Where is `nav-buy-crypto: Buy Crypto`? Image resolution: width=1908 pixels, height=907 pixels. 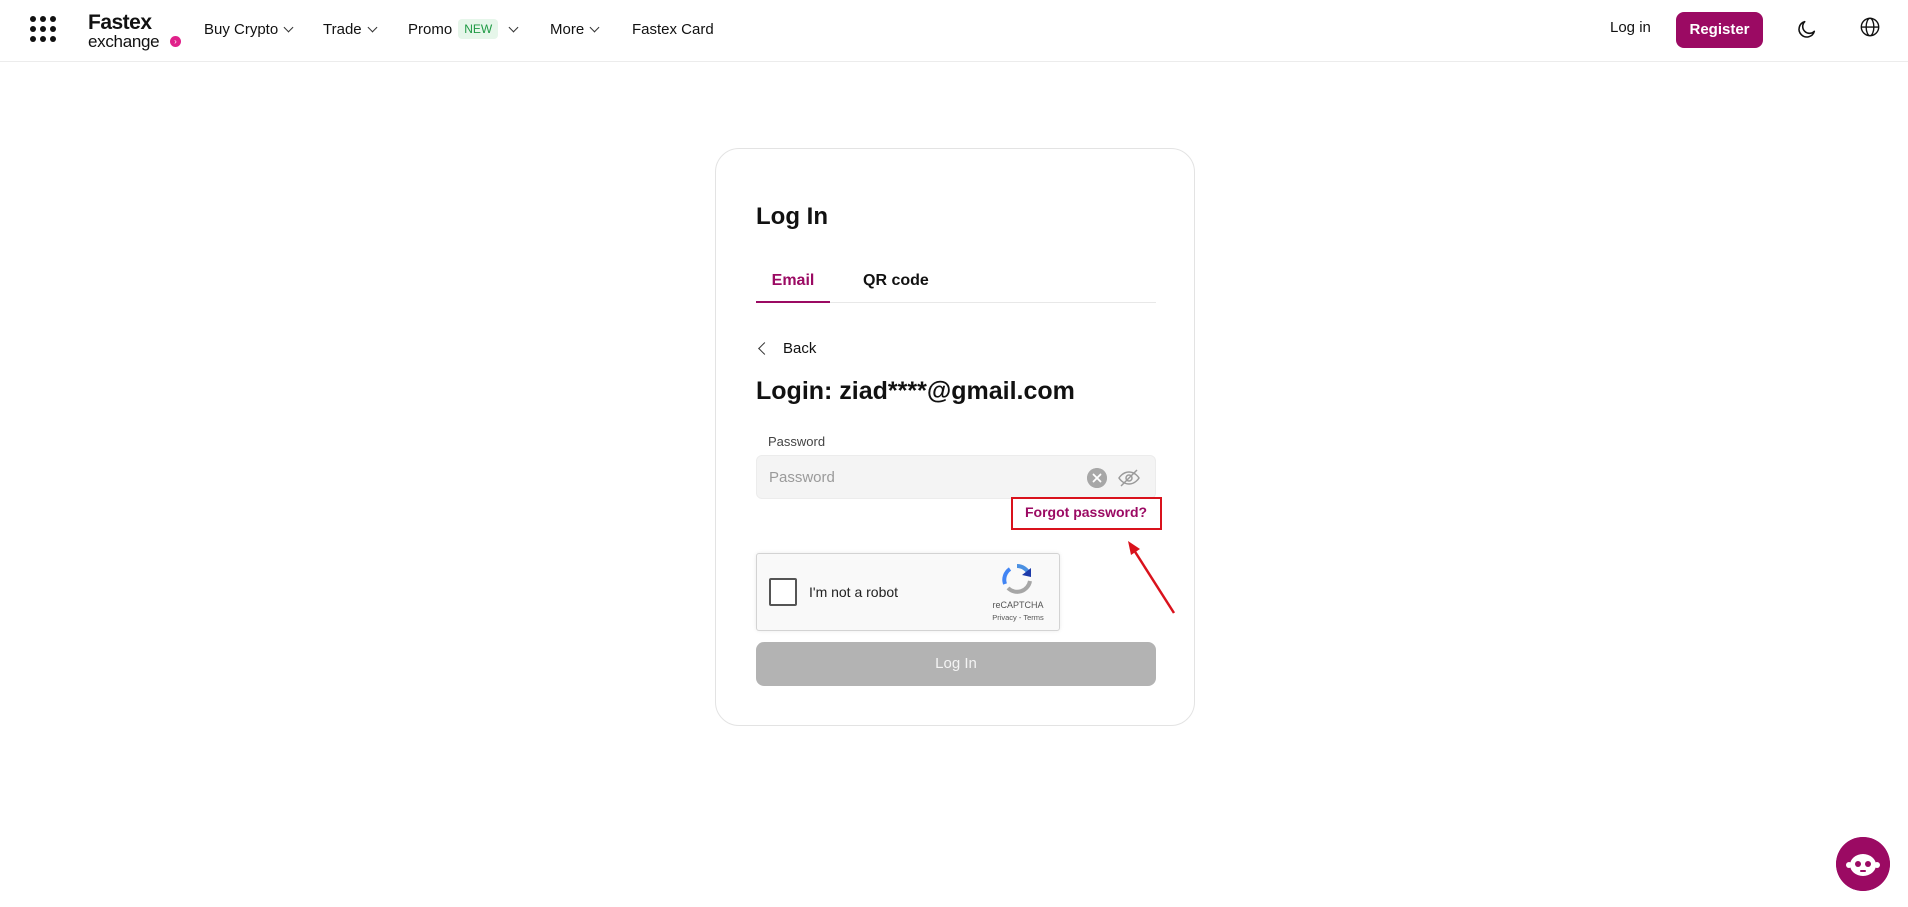
nav-buy-crypto: Buy Crypto is located at coordinates (249, 29).